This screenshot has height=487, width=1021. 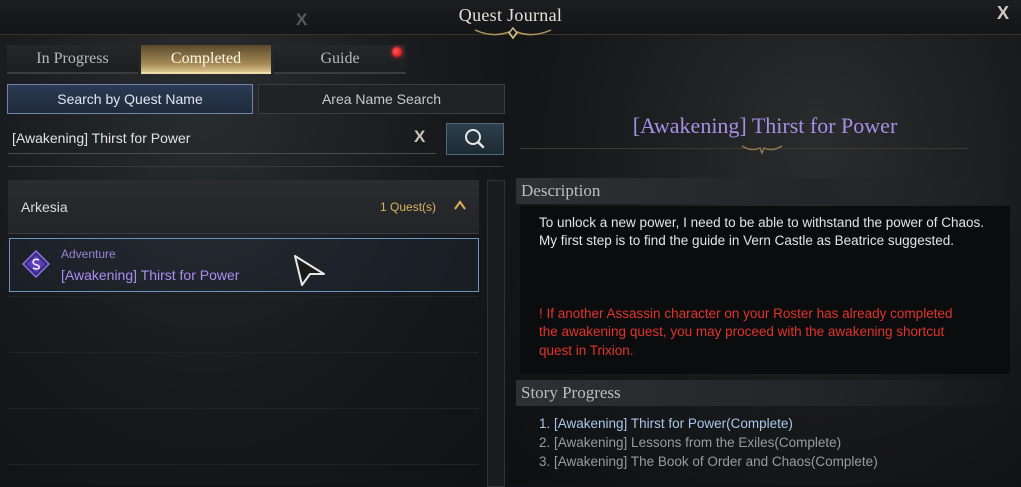 I want to click on clear-icon: X, so click(x=420, y=136).